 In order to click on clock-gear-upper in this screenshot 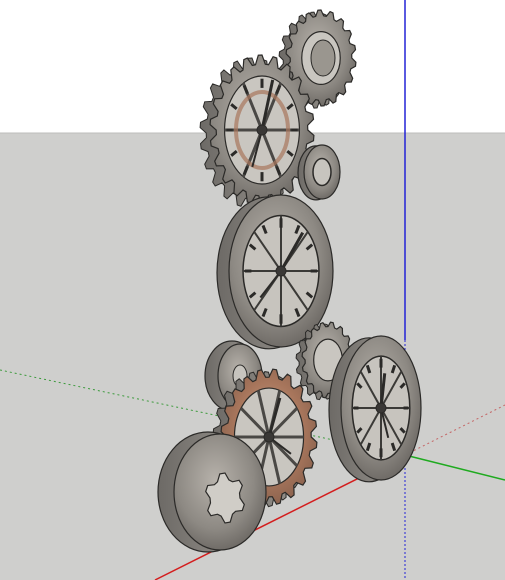, I will do `click(257, 131)`.